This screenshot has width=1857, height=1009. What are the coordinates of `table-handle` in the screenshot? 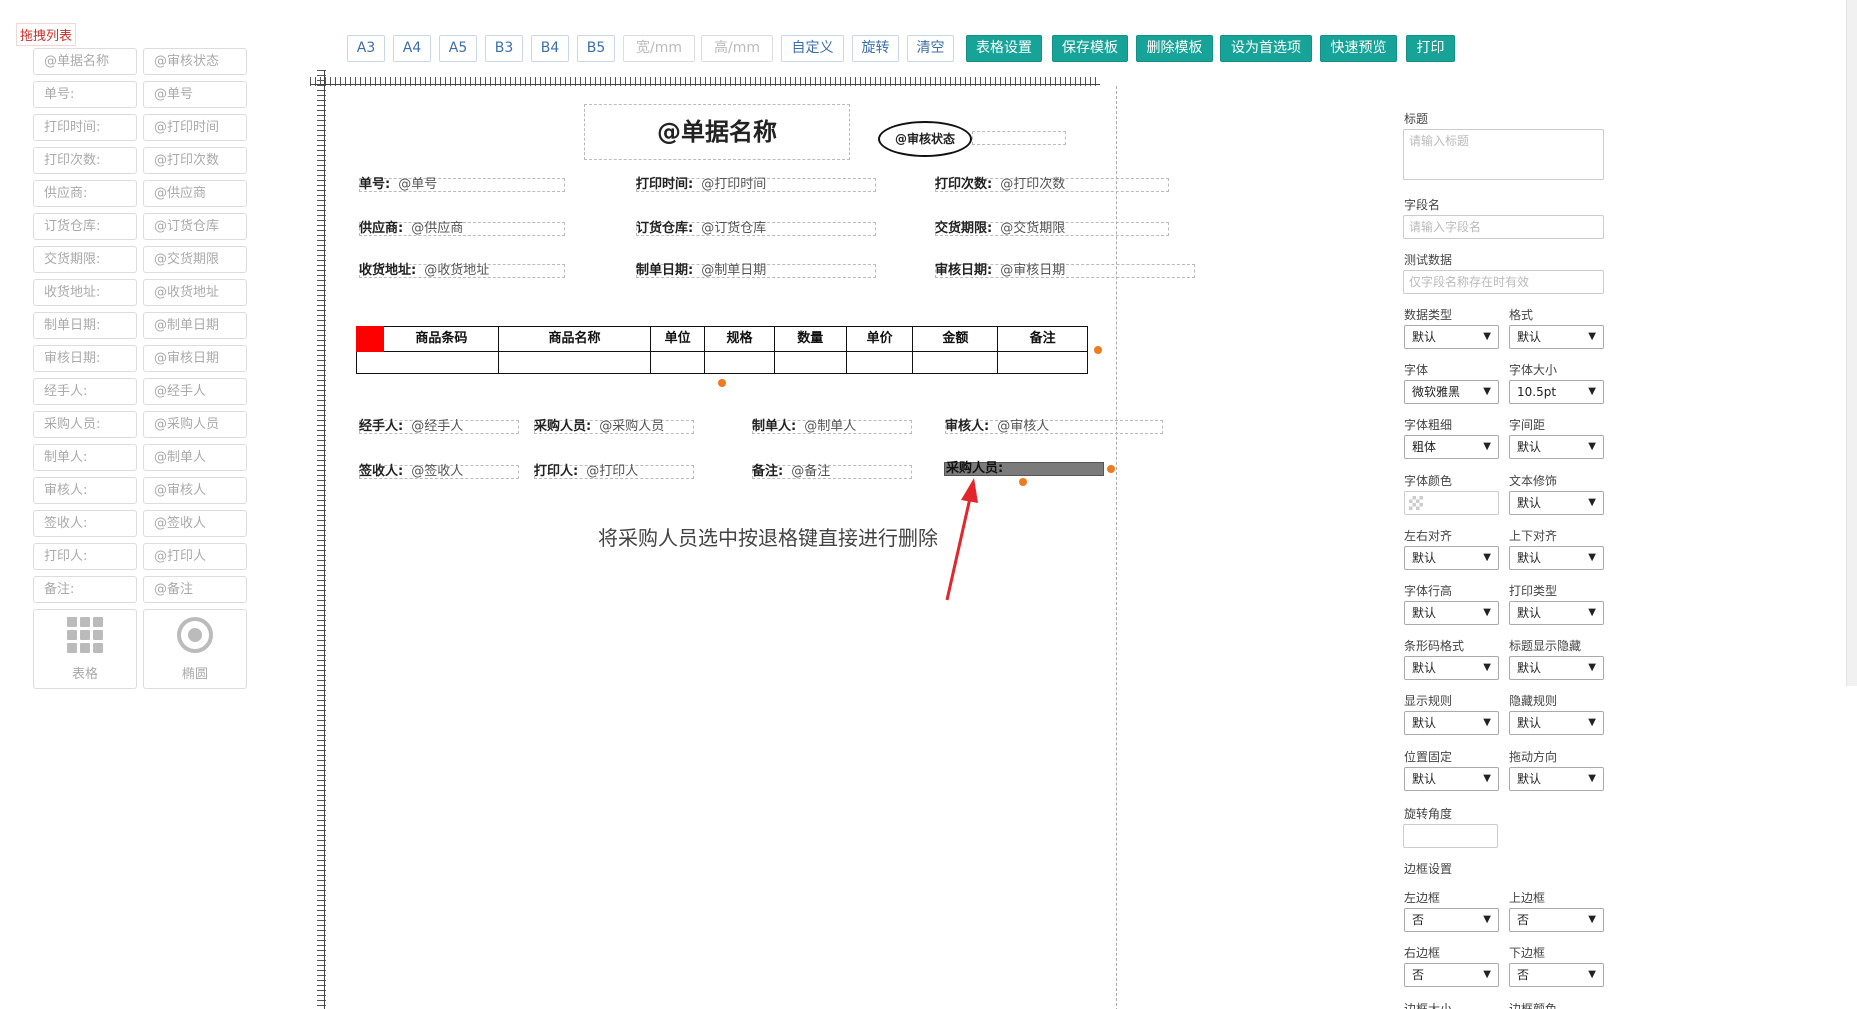 It's located at (370, 339).